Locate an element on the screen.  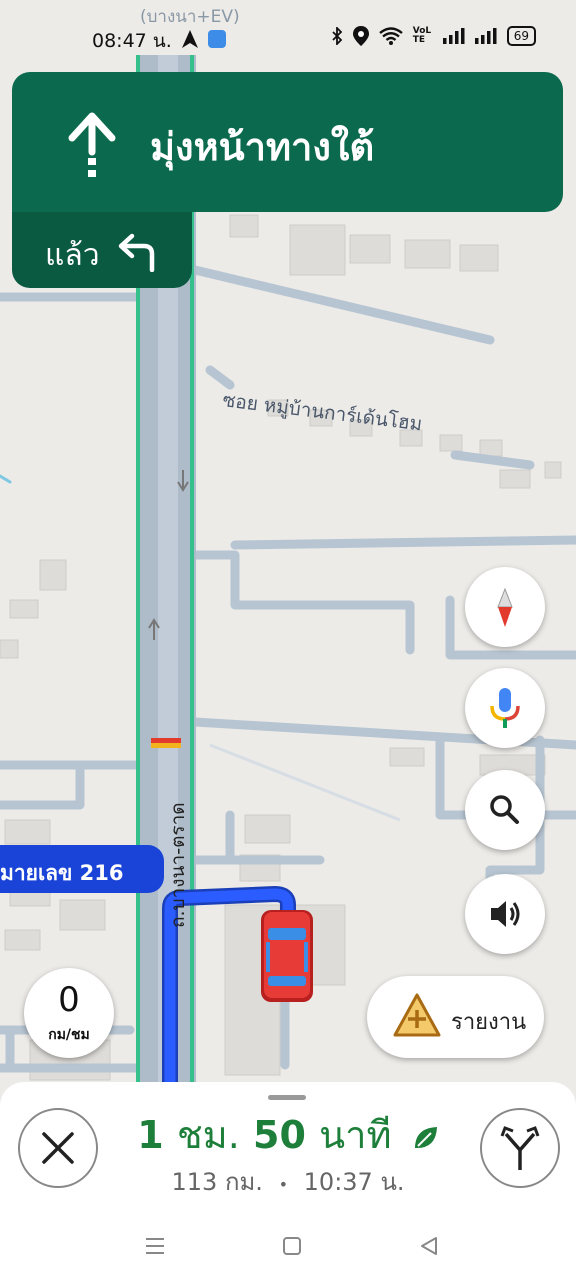
wifi-icon is located at coordinates (390, 36).